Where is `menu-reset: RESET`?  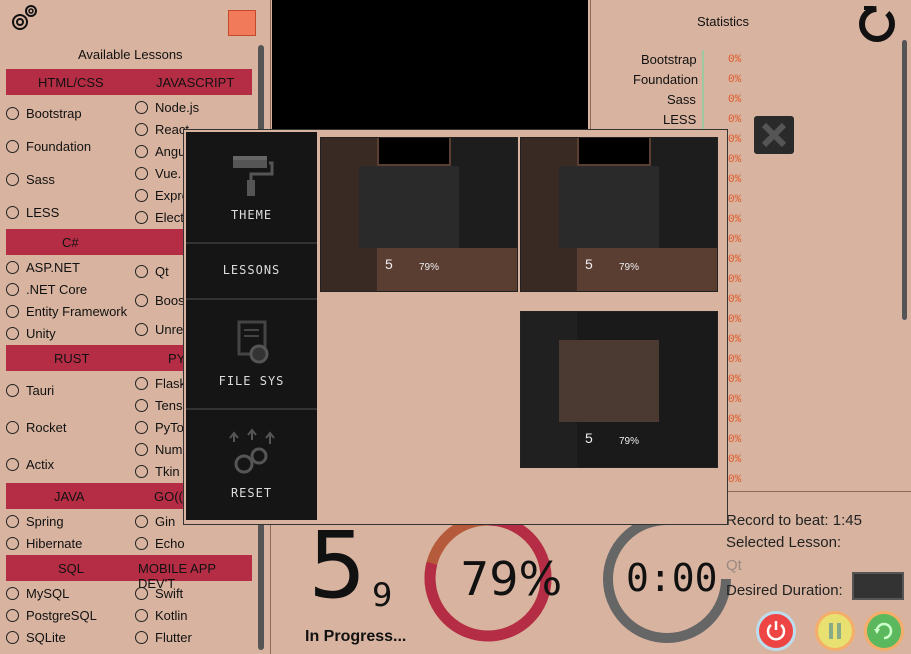
menu-reset: RESET is located at coordinates (251, 464).